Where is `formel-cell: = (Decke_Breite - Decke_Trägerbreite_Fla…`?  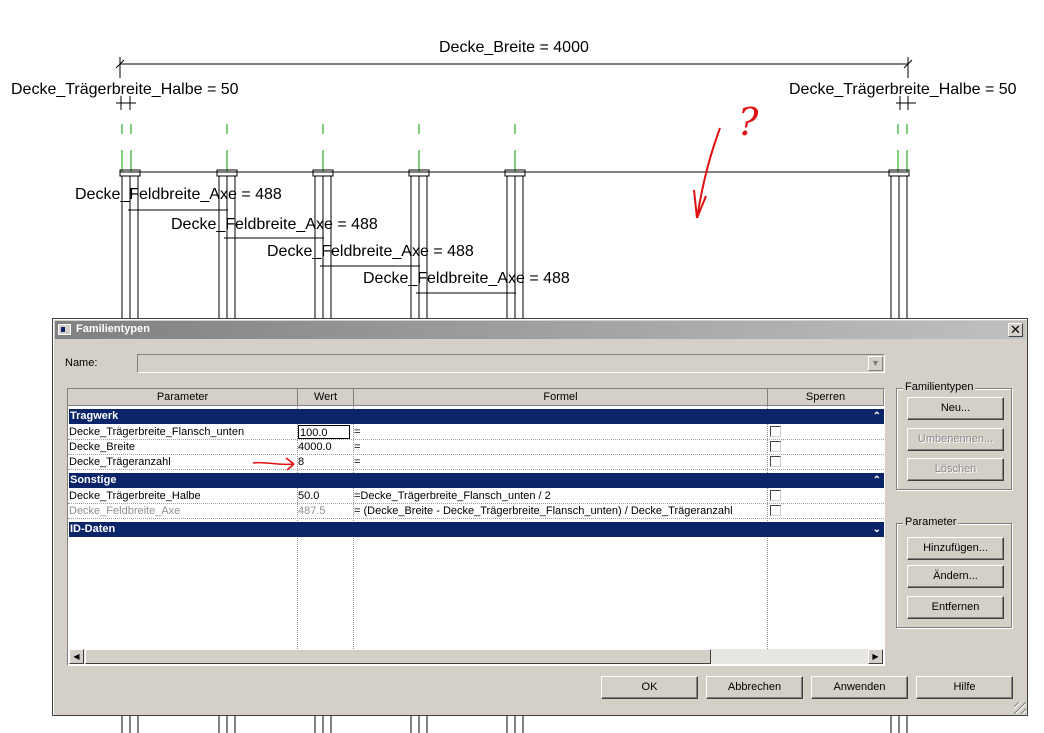 formel-cell: = (Decke_Breite - Decke_Trägerbreite_Fla… is located at coordinates (559, 511).